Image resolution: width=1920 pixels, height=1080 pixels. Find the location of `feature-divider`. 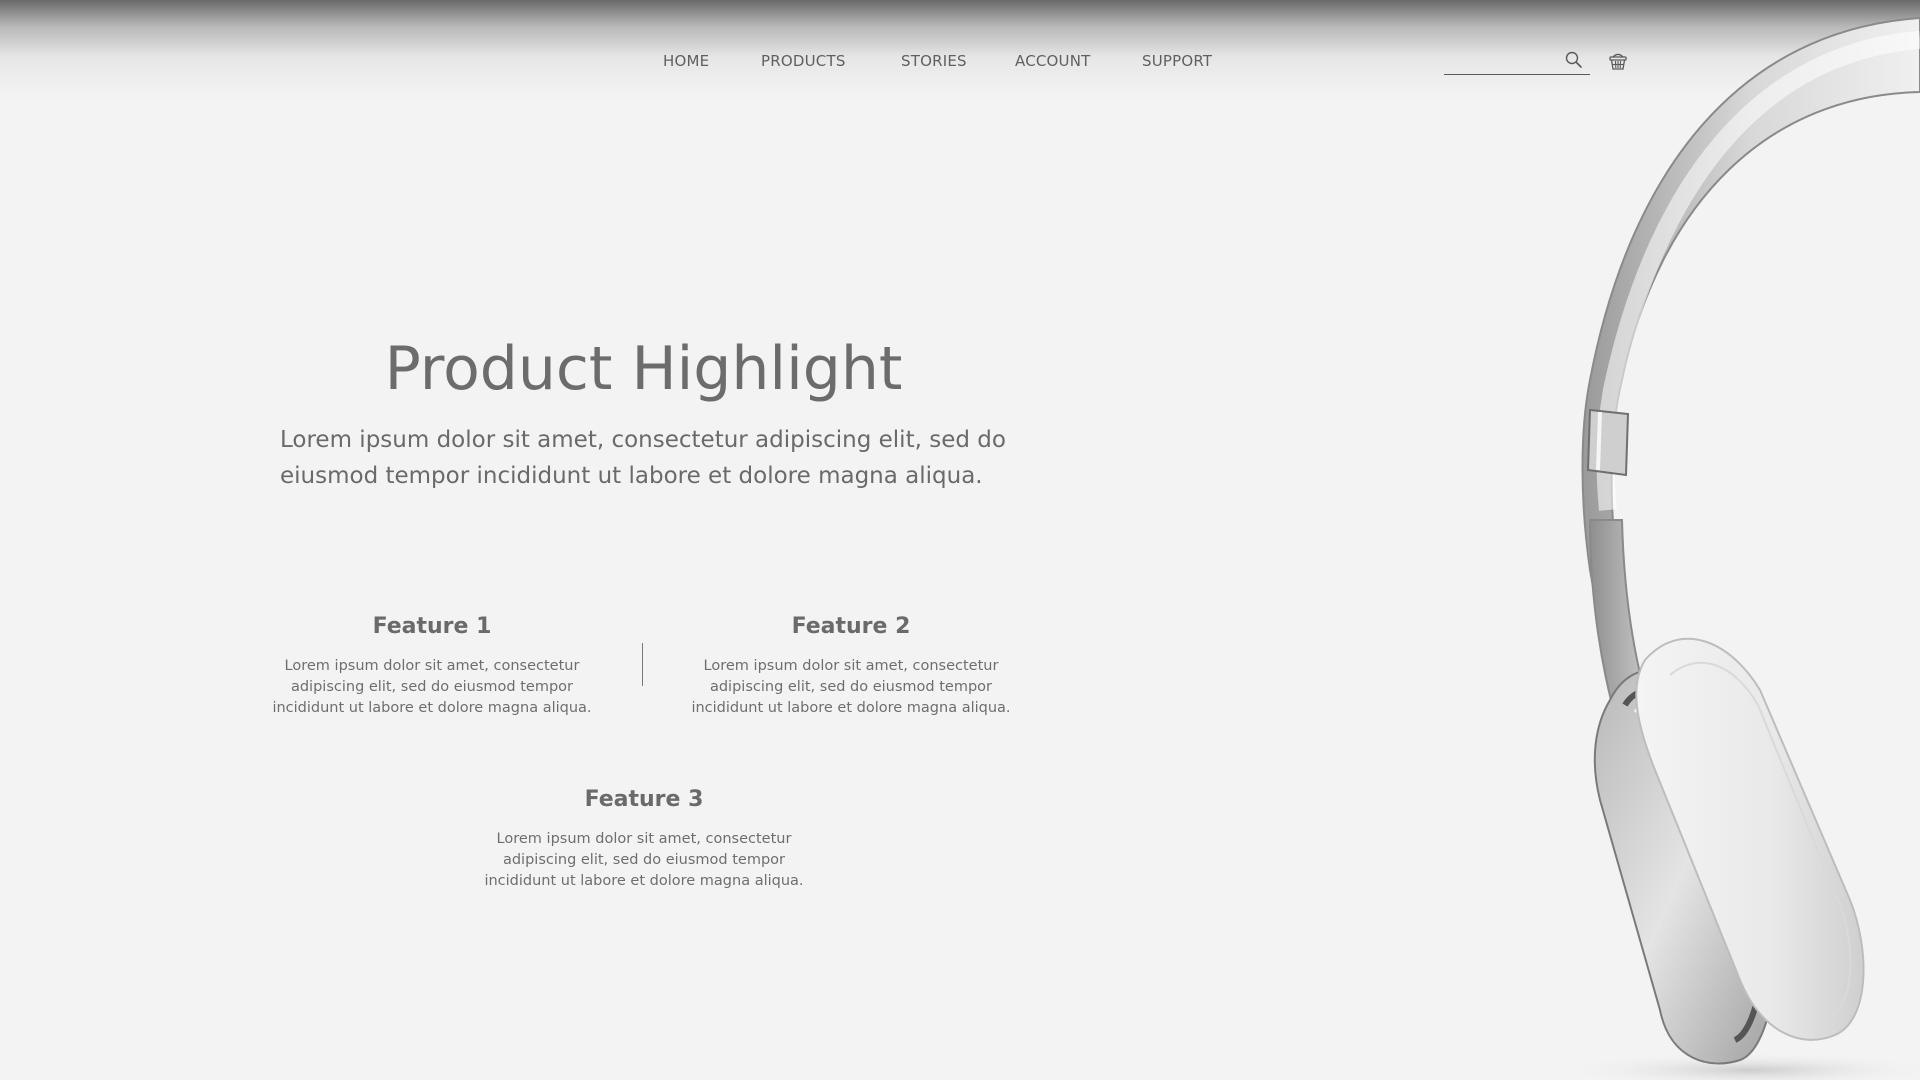

feature-divider is located at coordinates (642, 664).